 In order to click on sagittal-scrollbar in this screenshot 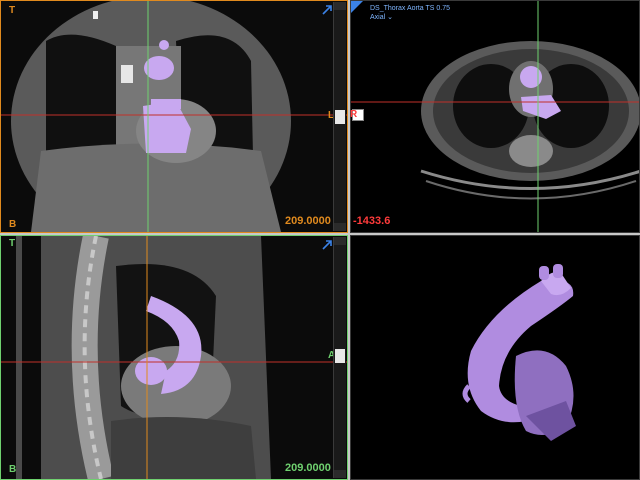, I will do `click(339, 357)`.